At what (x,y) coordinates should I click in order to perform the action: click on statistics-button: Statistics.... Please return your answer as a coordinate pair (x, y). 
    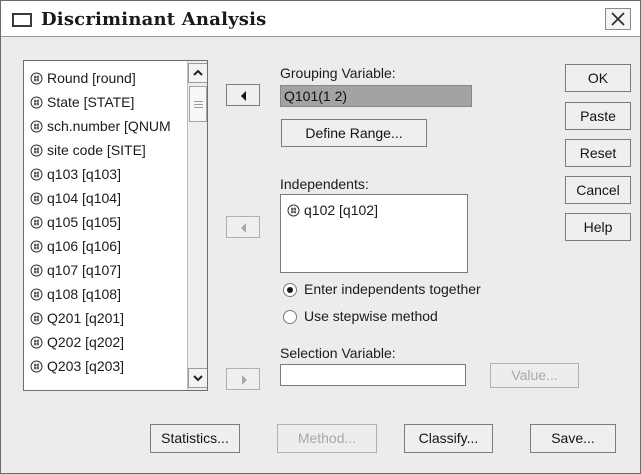
    Looking at the image, I should click on (195, 438).